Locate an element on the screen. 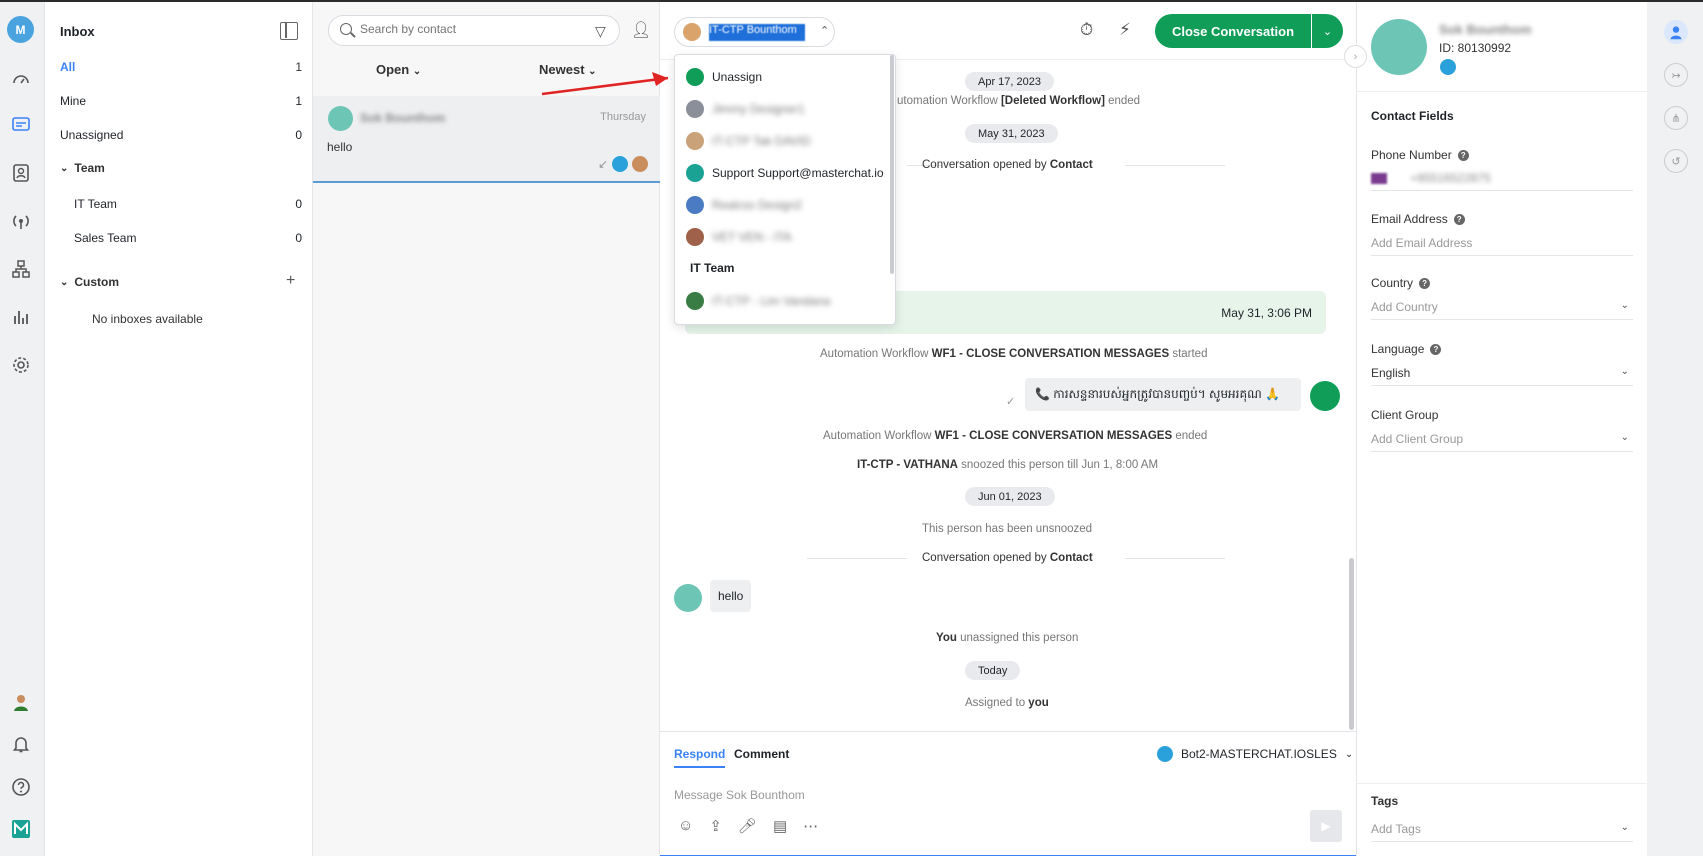 The height and width of the screenshot is (856, 1703). tab-respond: Respond is located at coordinates (700, 757).